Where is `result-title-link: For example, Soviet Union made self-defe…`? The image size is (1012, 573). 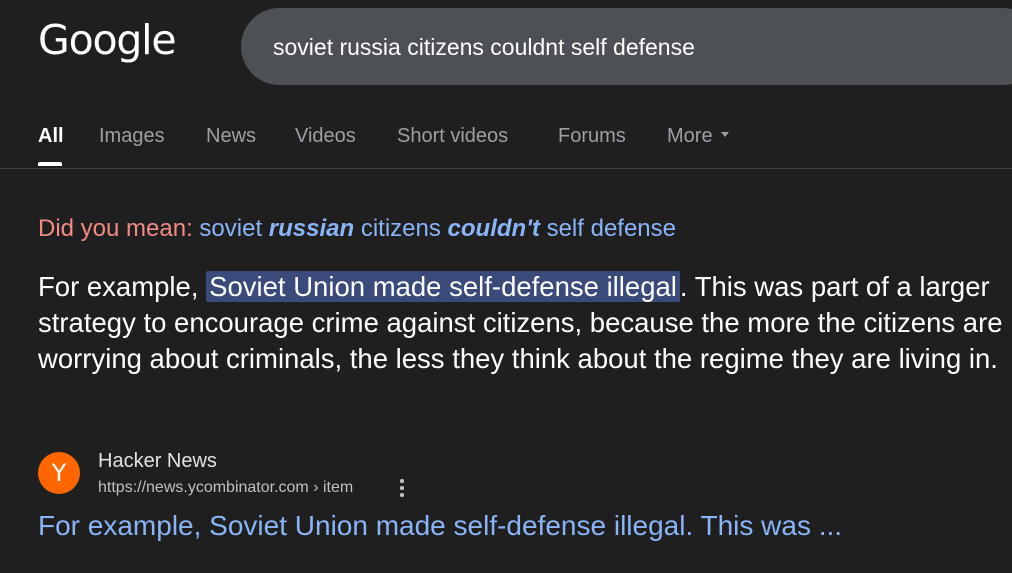
result-title-link: For example, Soviet Union made self-defe… is located at coordinates (440, 526).